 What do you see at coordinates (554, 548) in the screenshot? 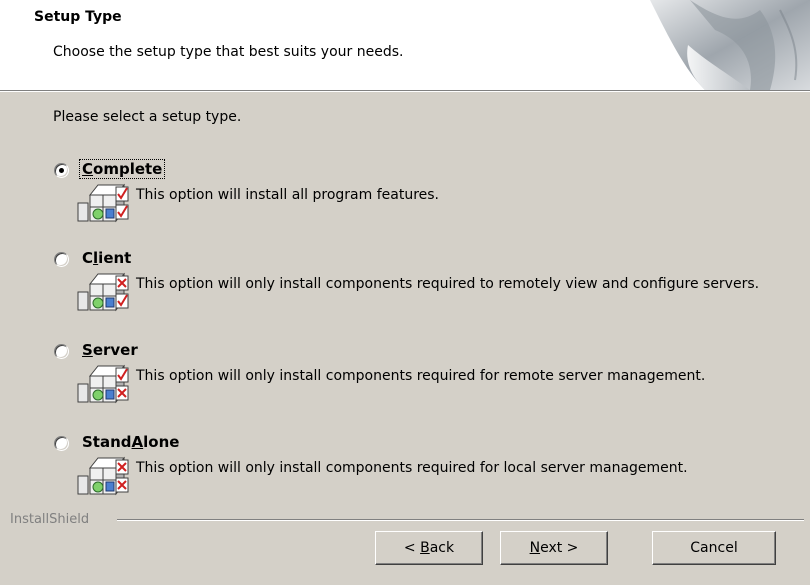
I see `next-button: Next >` at bounding box center [554, 548].